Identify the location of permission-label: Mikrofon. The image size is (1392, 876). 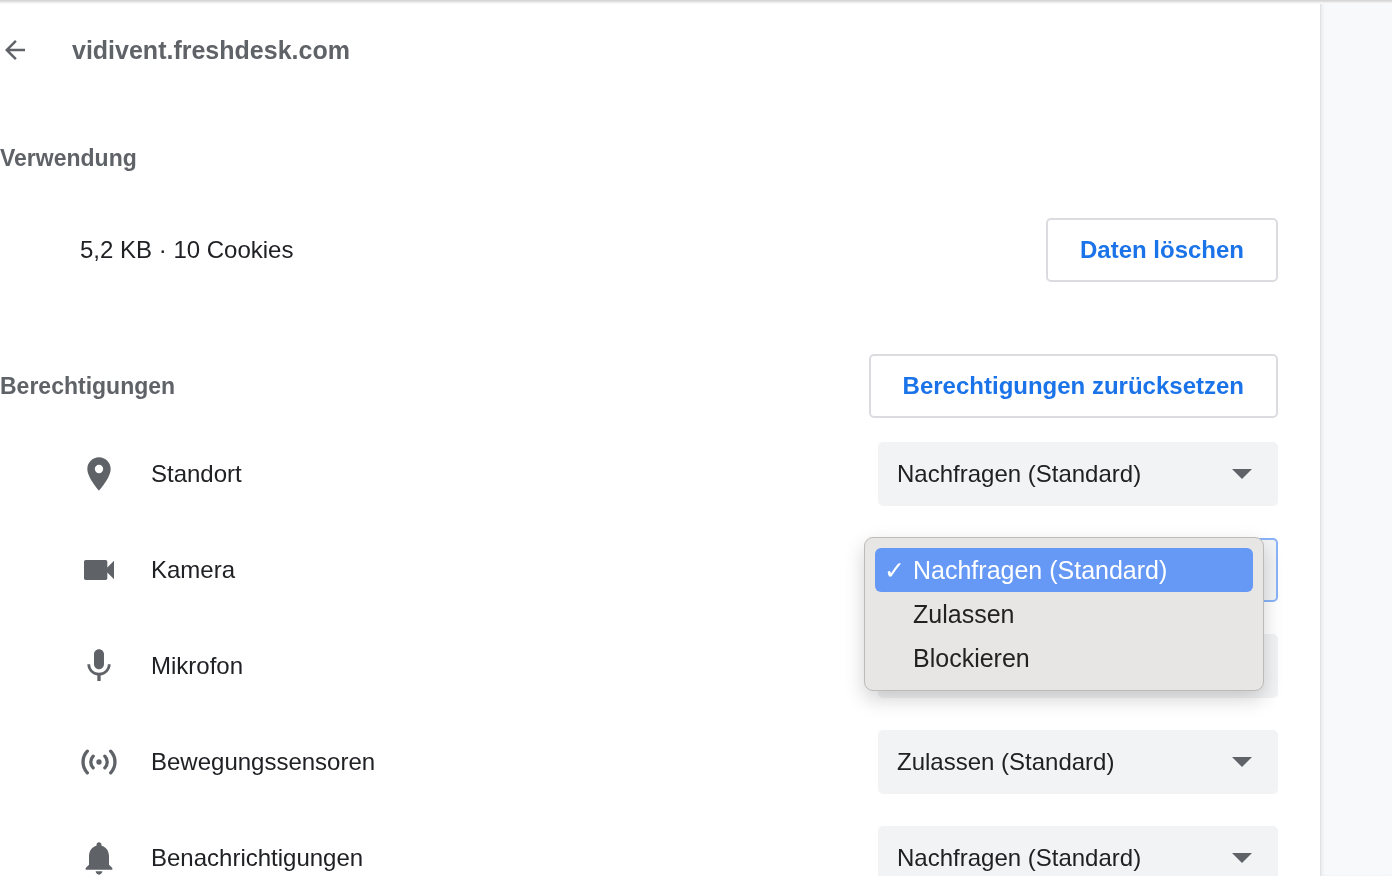
(197, 666).